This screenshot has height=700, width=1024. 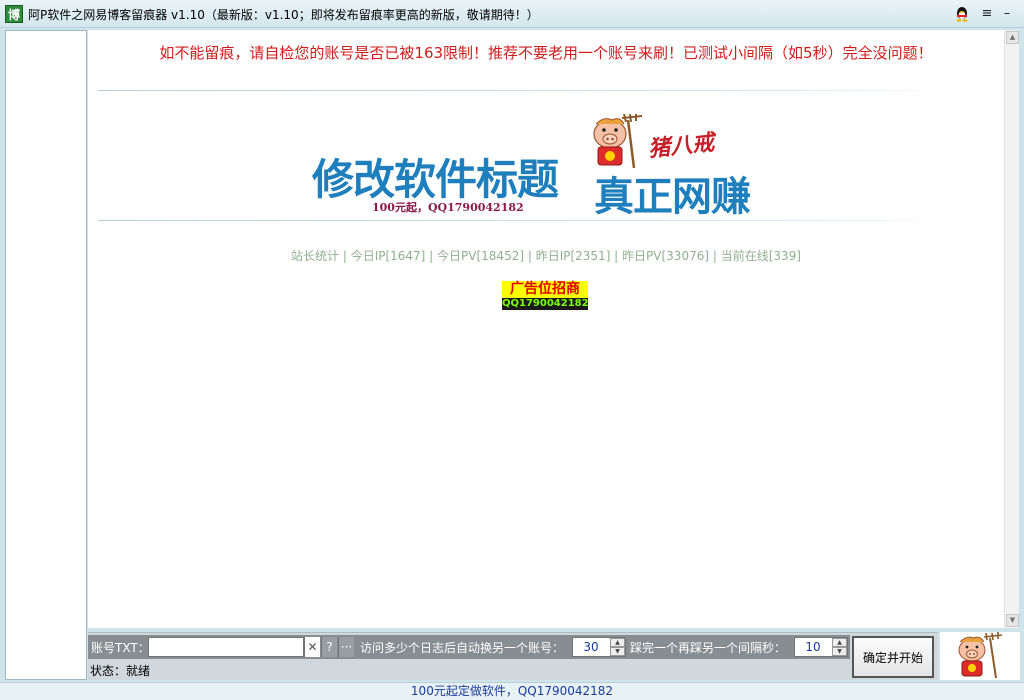 What do you see at coordinates (329, 647) in the screenshot?
I see `help-button: ?` at bounding box center [329, 647].